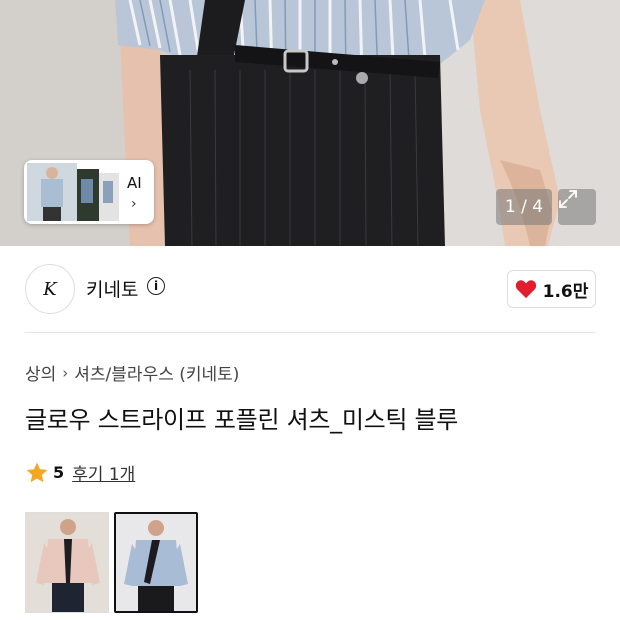  Describe the element at coordinates (310, 289) in the screenshot. I see `brand-row: K 키네토 i 1.6만` at that location.